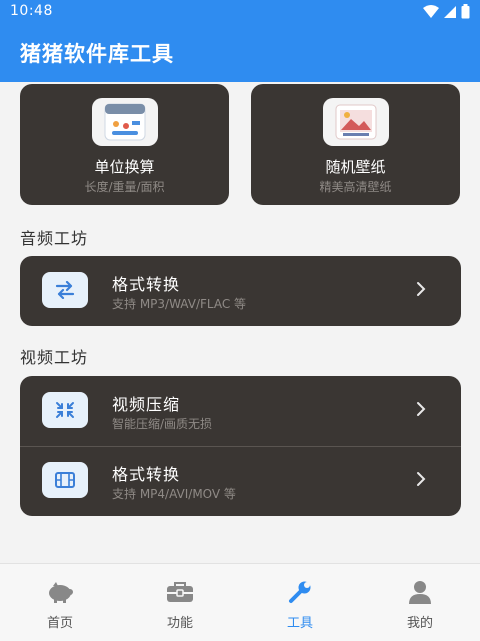  I want to click on wrench-icon, so click(300, 592).